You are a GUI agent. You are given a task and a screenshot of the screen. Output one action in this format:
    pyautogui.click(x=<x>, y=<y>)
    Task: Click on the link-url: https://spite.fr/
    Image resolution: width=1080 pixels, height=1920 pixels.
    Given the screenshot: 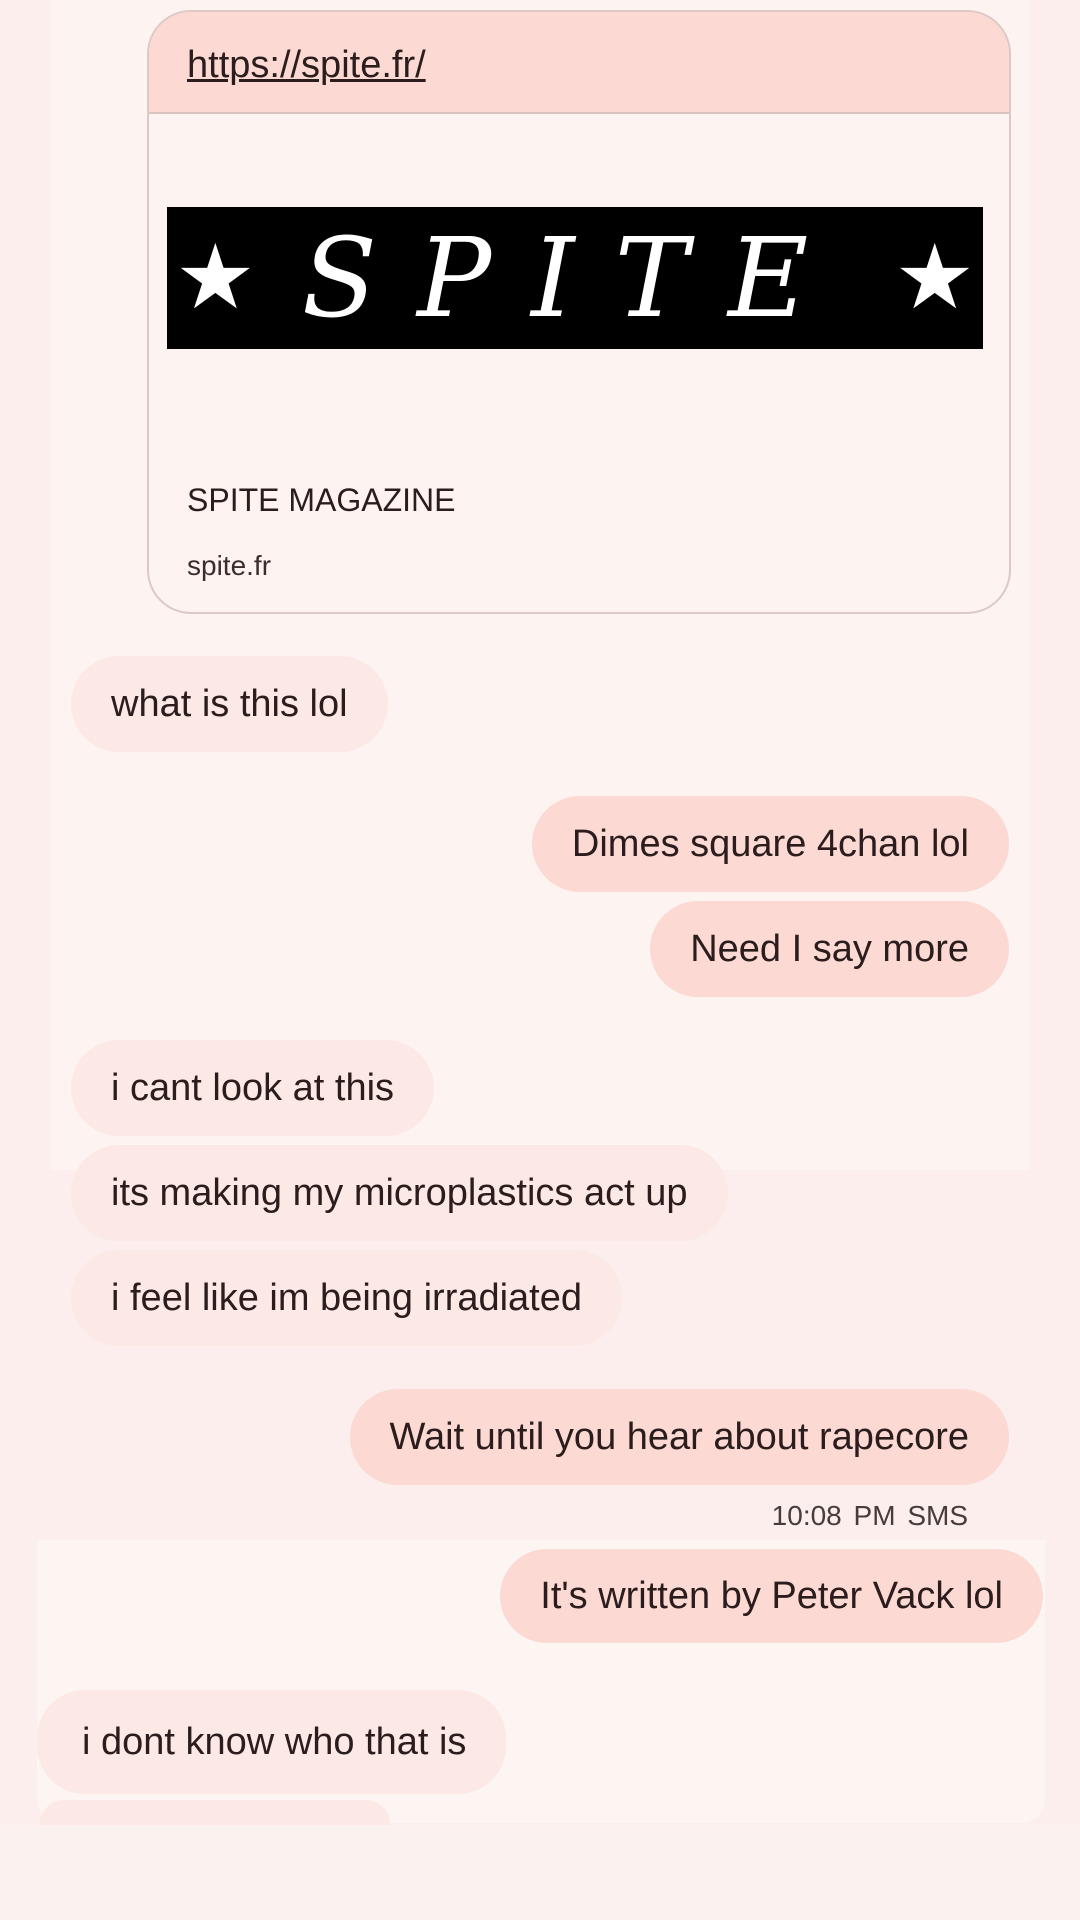 What is the action you would take?
    pyautogui.click(x=306, y=65)
    